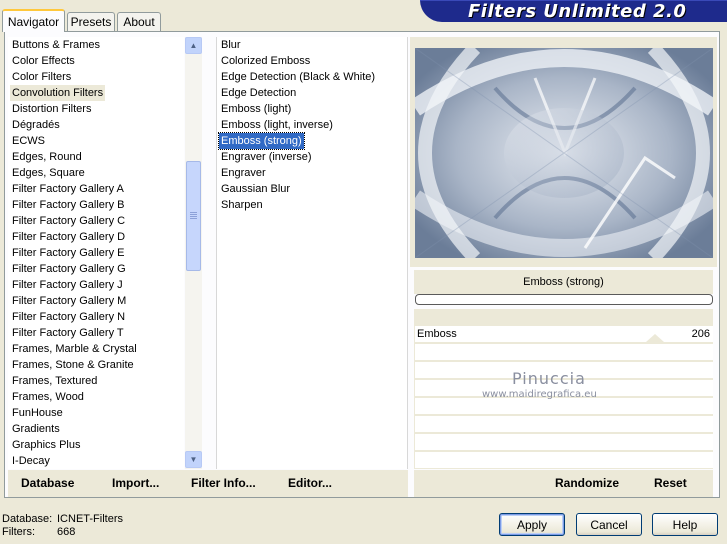  I want to click on category-item: Frames, Wood, so click(96, 397).